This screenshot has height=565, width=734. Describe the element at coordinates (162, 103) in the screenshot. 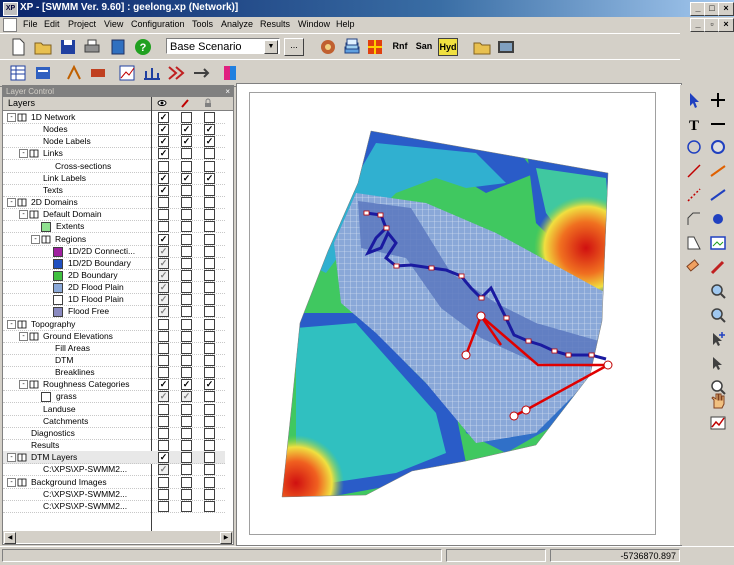

I see `visibility-icon` at that location.